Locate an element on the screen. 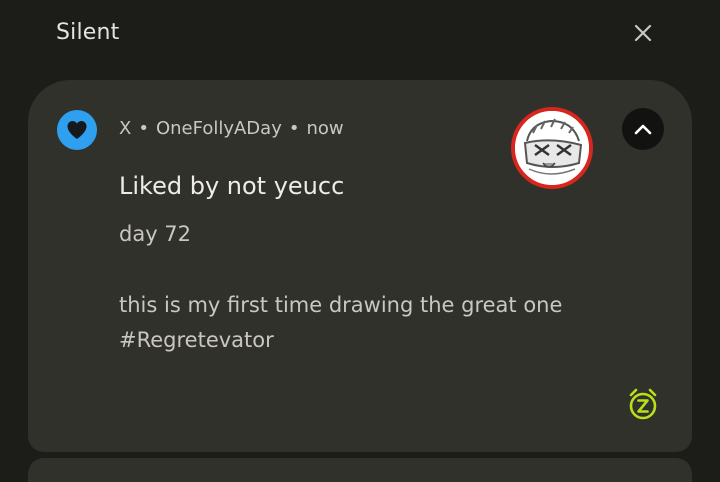 The width and height of the screenshot is (720, 482). dismiss-button is located at coordinates (643, 33).